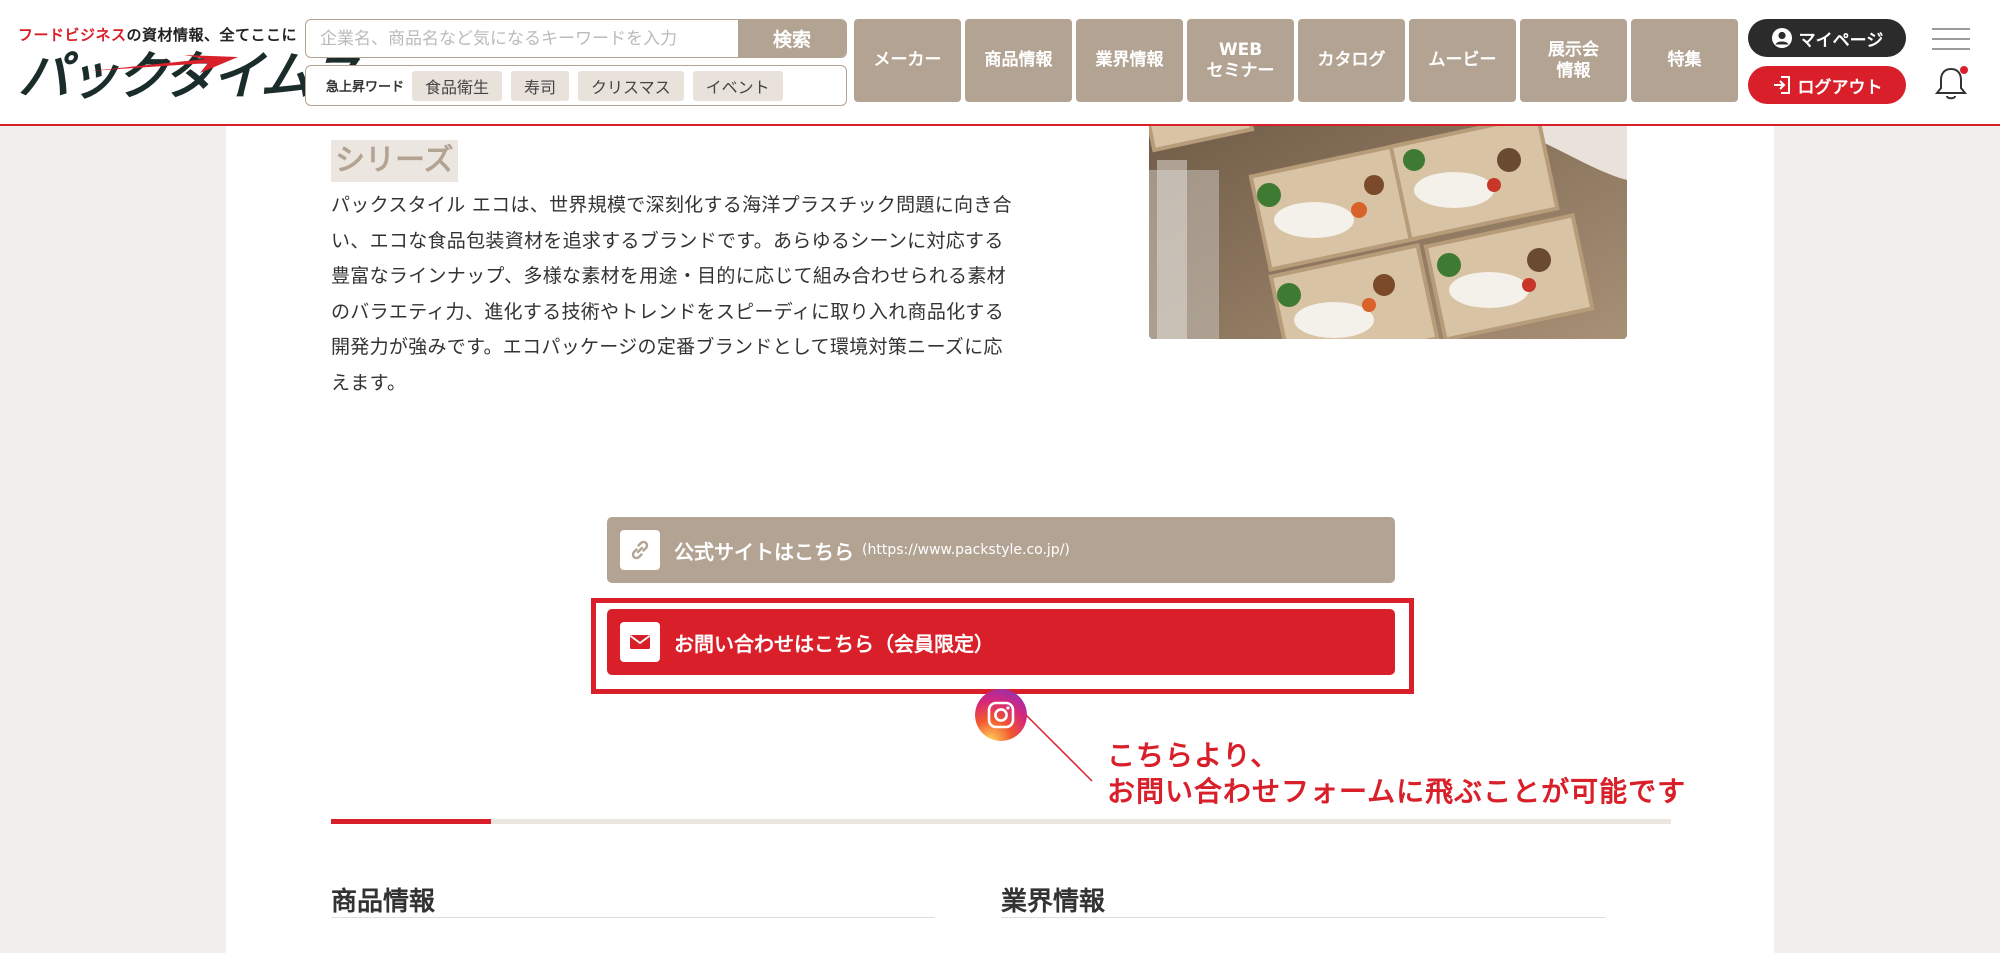 Image resolution: width=2000 pixels, height=953 pixels. What do you see at coordinates (1782, 85) in the screenshot?
I see `logout-icon` at bounding box center [1782, 85].